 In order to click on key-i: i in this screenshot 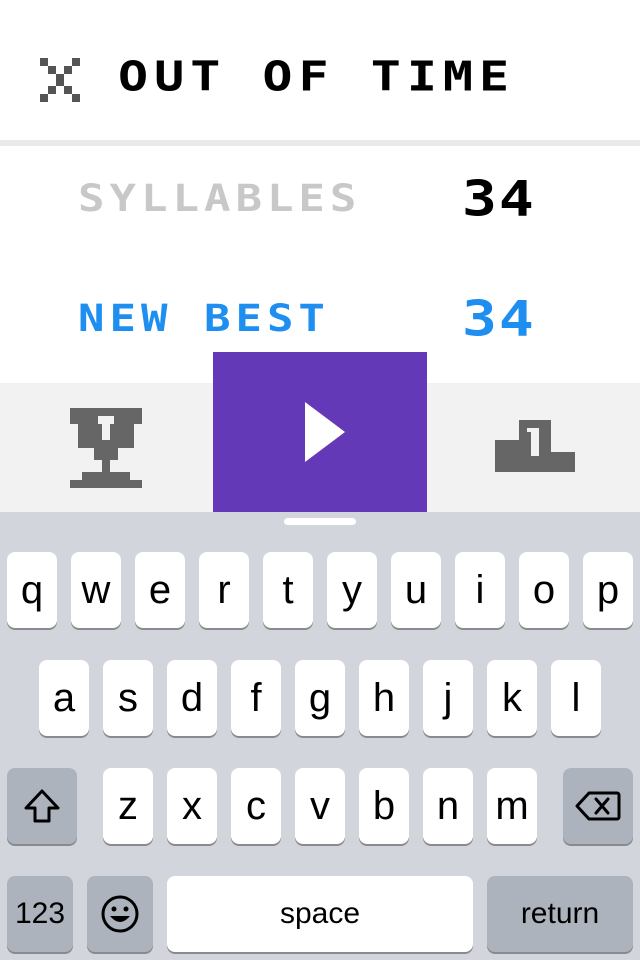, I will do `click(480, 590)`.